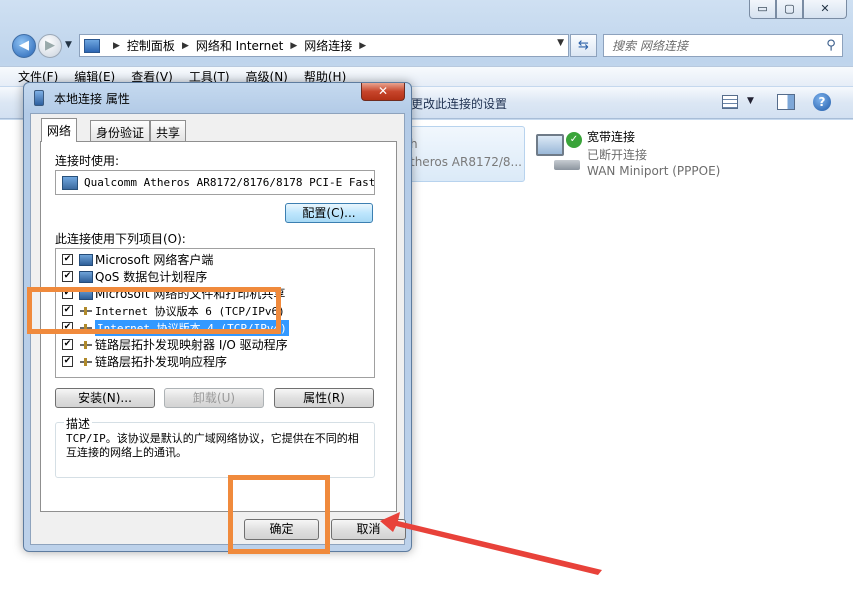 This screenshot has width=853, height=600. What do you see at coordinates (383, 92) in the screenshot?
I see `dialog-close-button: ✕` at bounding box center [383, 92].